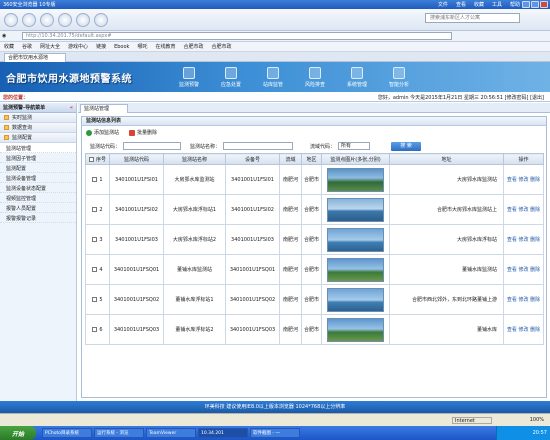 The image size is (550, 440). What do you see at coordinates (38, 208) in the screenshot?
I see `sidebar-item-alarm-staff: 报警人员配置` at bounding box center [38, 208].